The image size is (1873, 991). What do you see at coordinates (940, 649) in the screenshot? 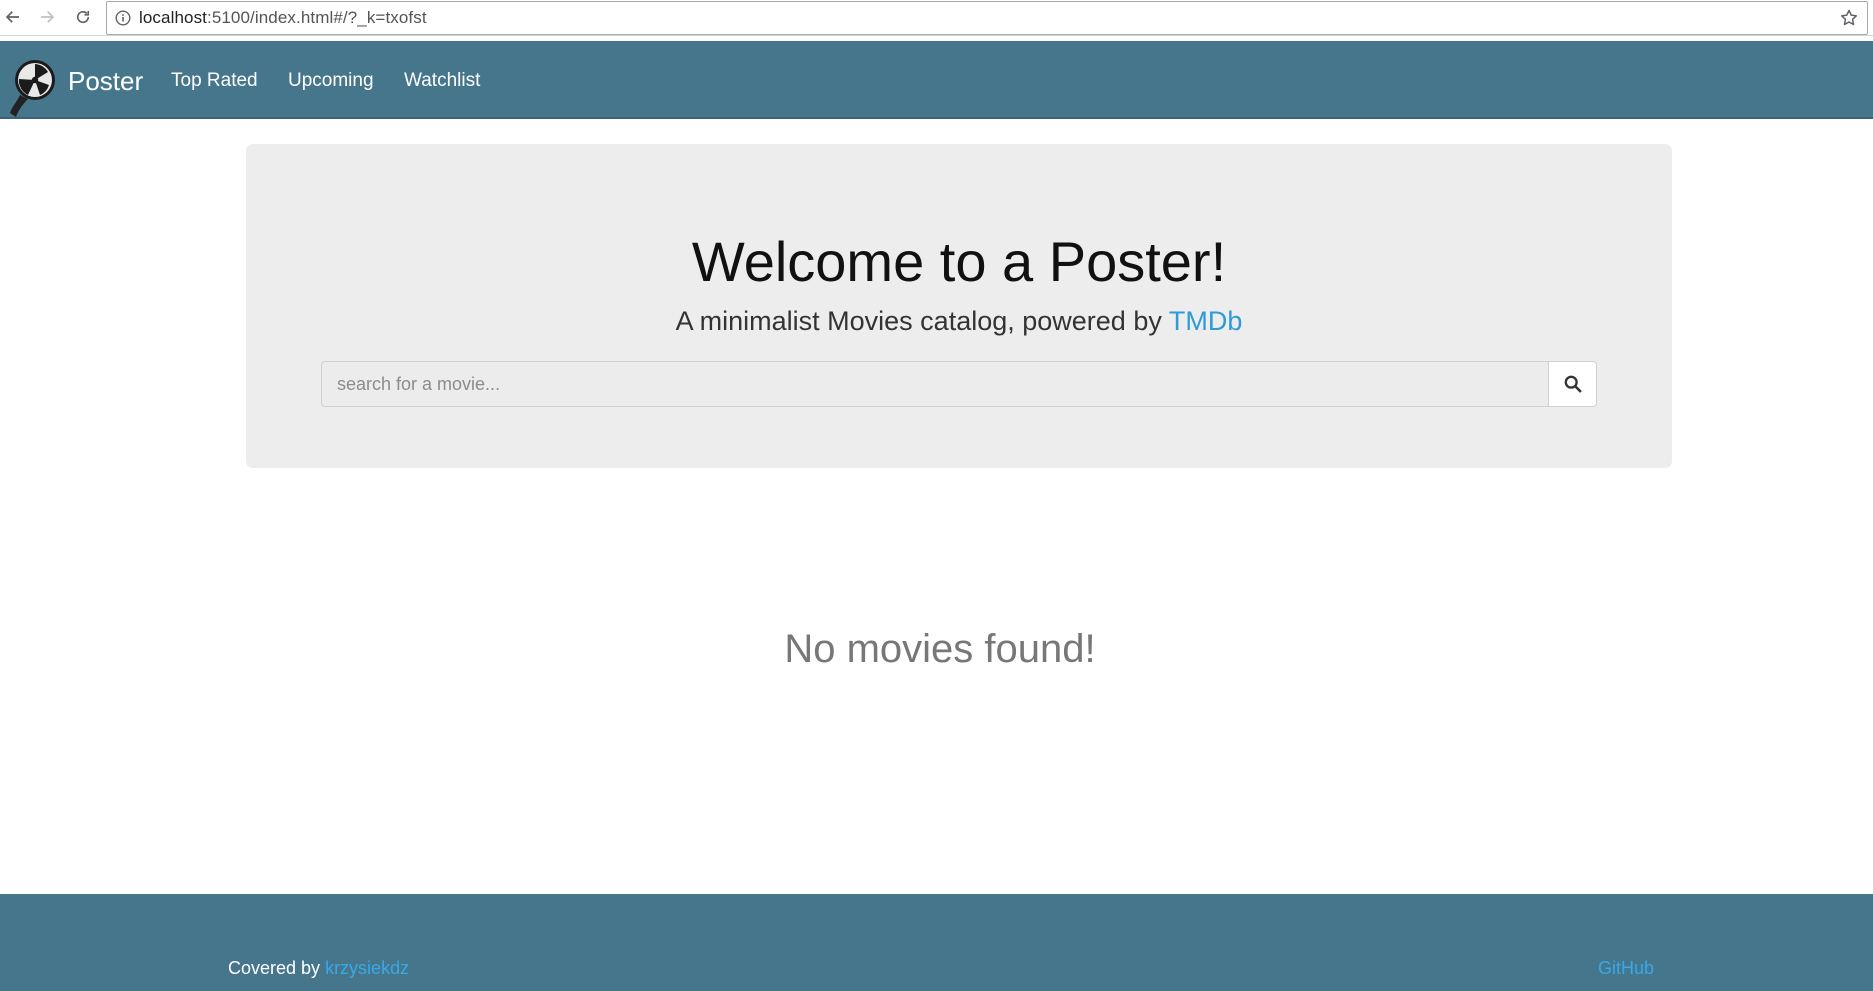
I see `empty-results-message: No movies found!` at bounding box center [940, 649].